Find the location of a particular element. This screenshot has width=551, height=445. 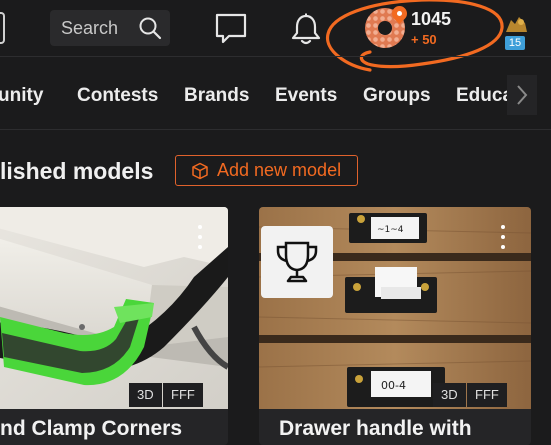

svg-text: ~1~4 is located at coordinates (390, 230).